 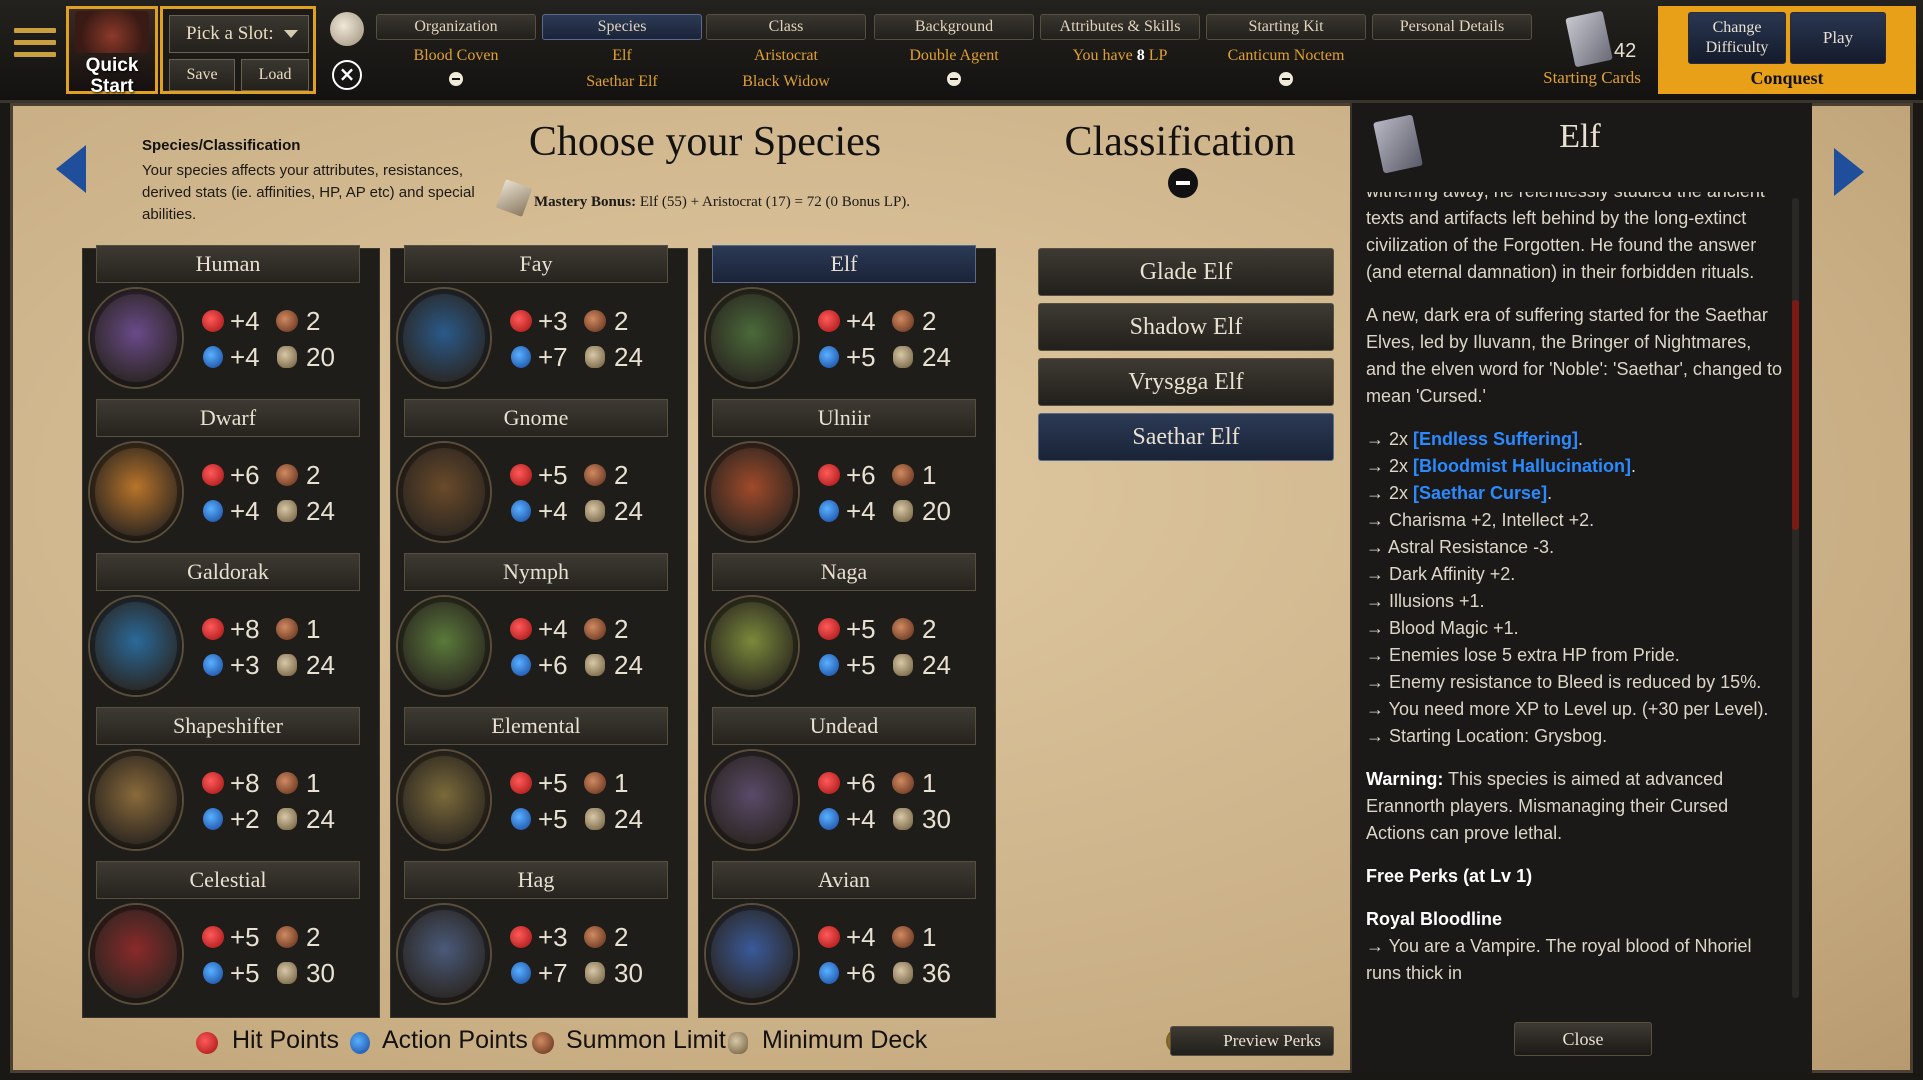 I want to click on classification-saethar-elf: Saethar Elf, so click(x=1186, y=437).